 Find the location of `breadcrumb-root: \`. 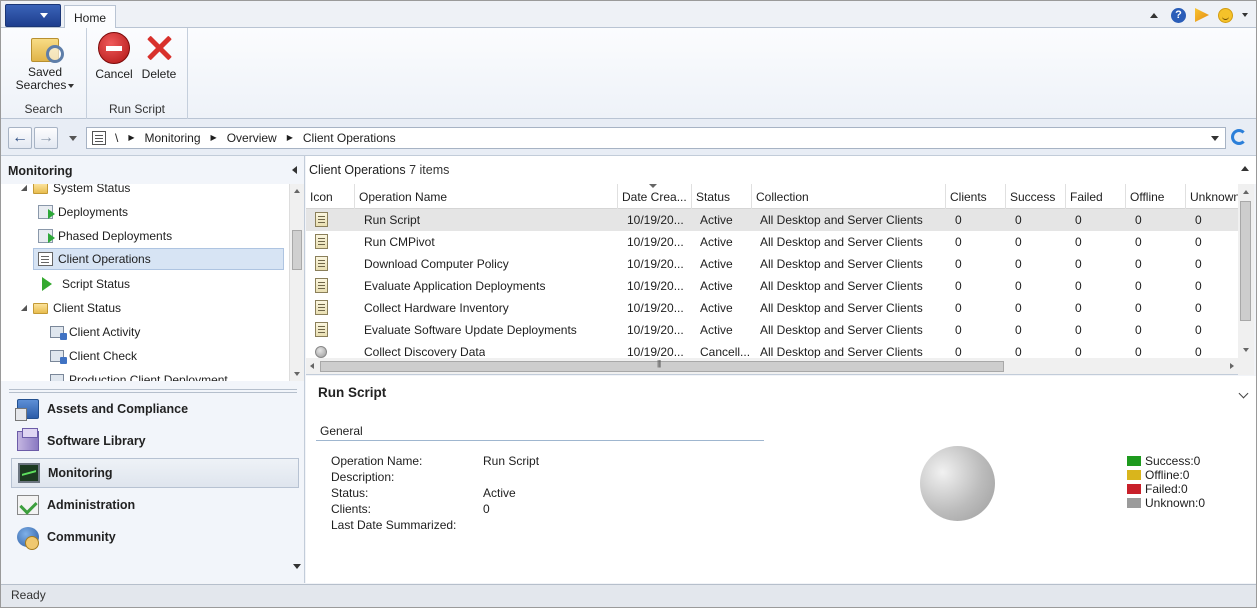

breadcrumb-root: \ is located at coordinates (116, 138).